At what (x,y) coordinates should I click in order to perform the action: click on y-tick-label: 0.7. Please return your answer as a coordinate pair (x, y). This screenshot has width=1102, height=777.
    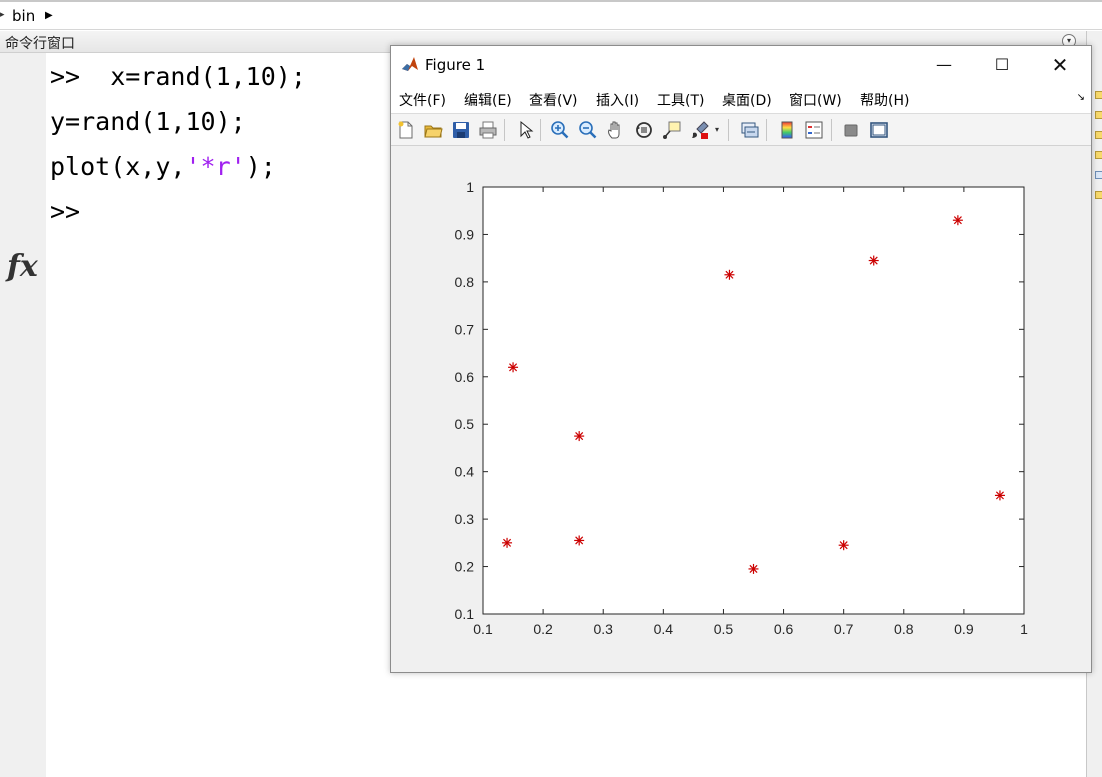
    Looking at the image, I should click on (465, 329).